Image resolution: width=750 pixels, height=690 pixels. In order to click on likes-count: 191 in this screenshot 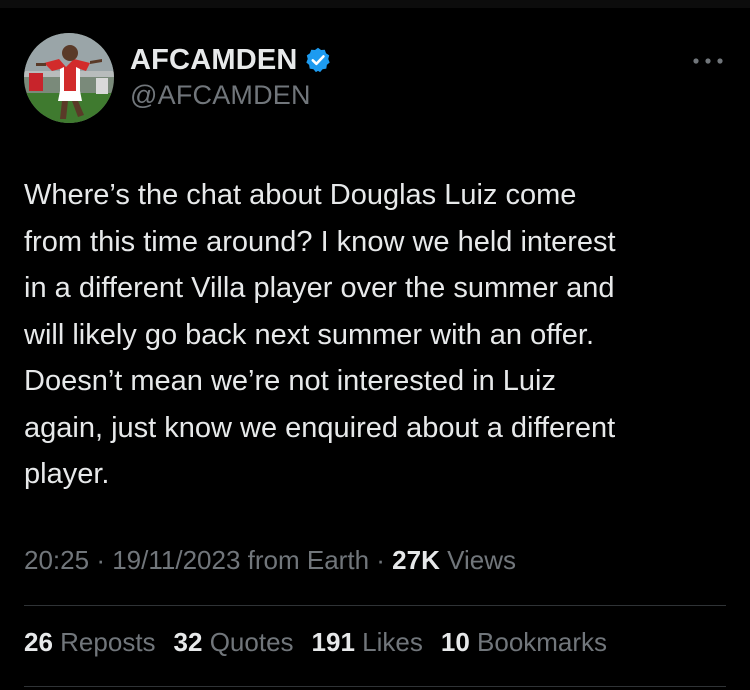, I will do `click(333, 642)`.